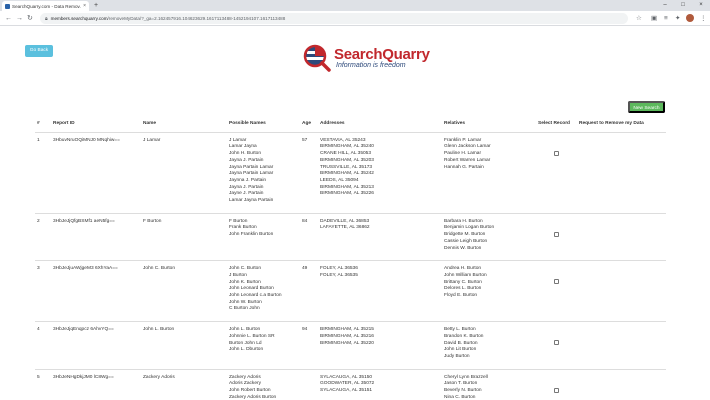 This screenshot has width=710, height=400. What do you see at coordinates (43, 236) in the screenshot?
I see `row-number: 2` at bounding box center [43, 236].